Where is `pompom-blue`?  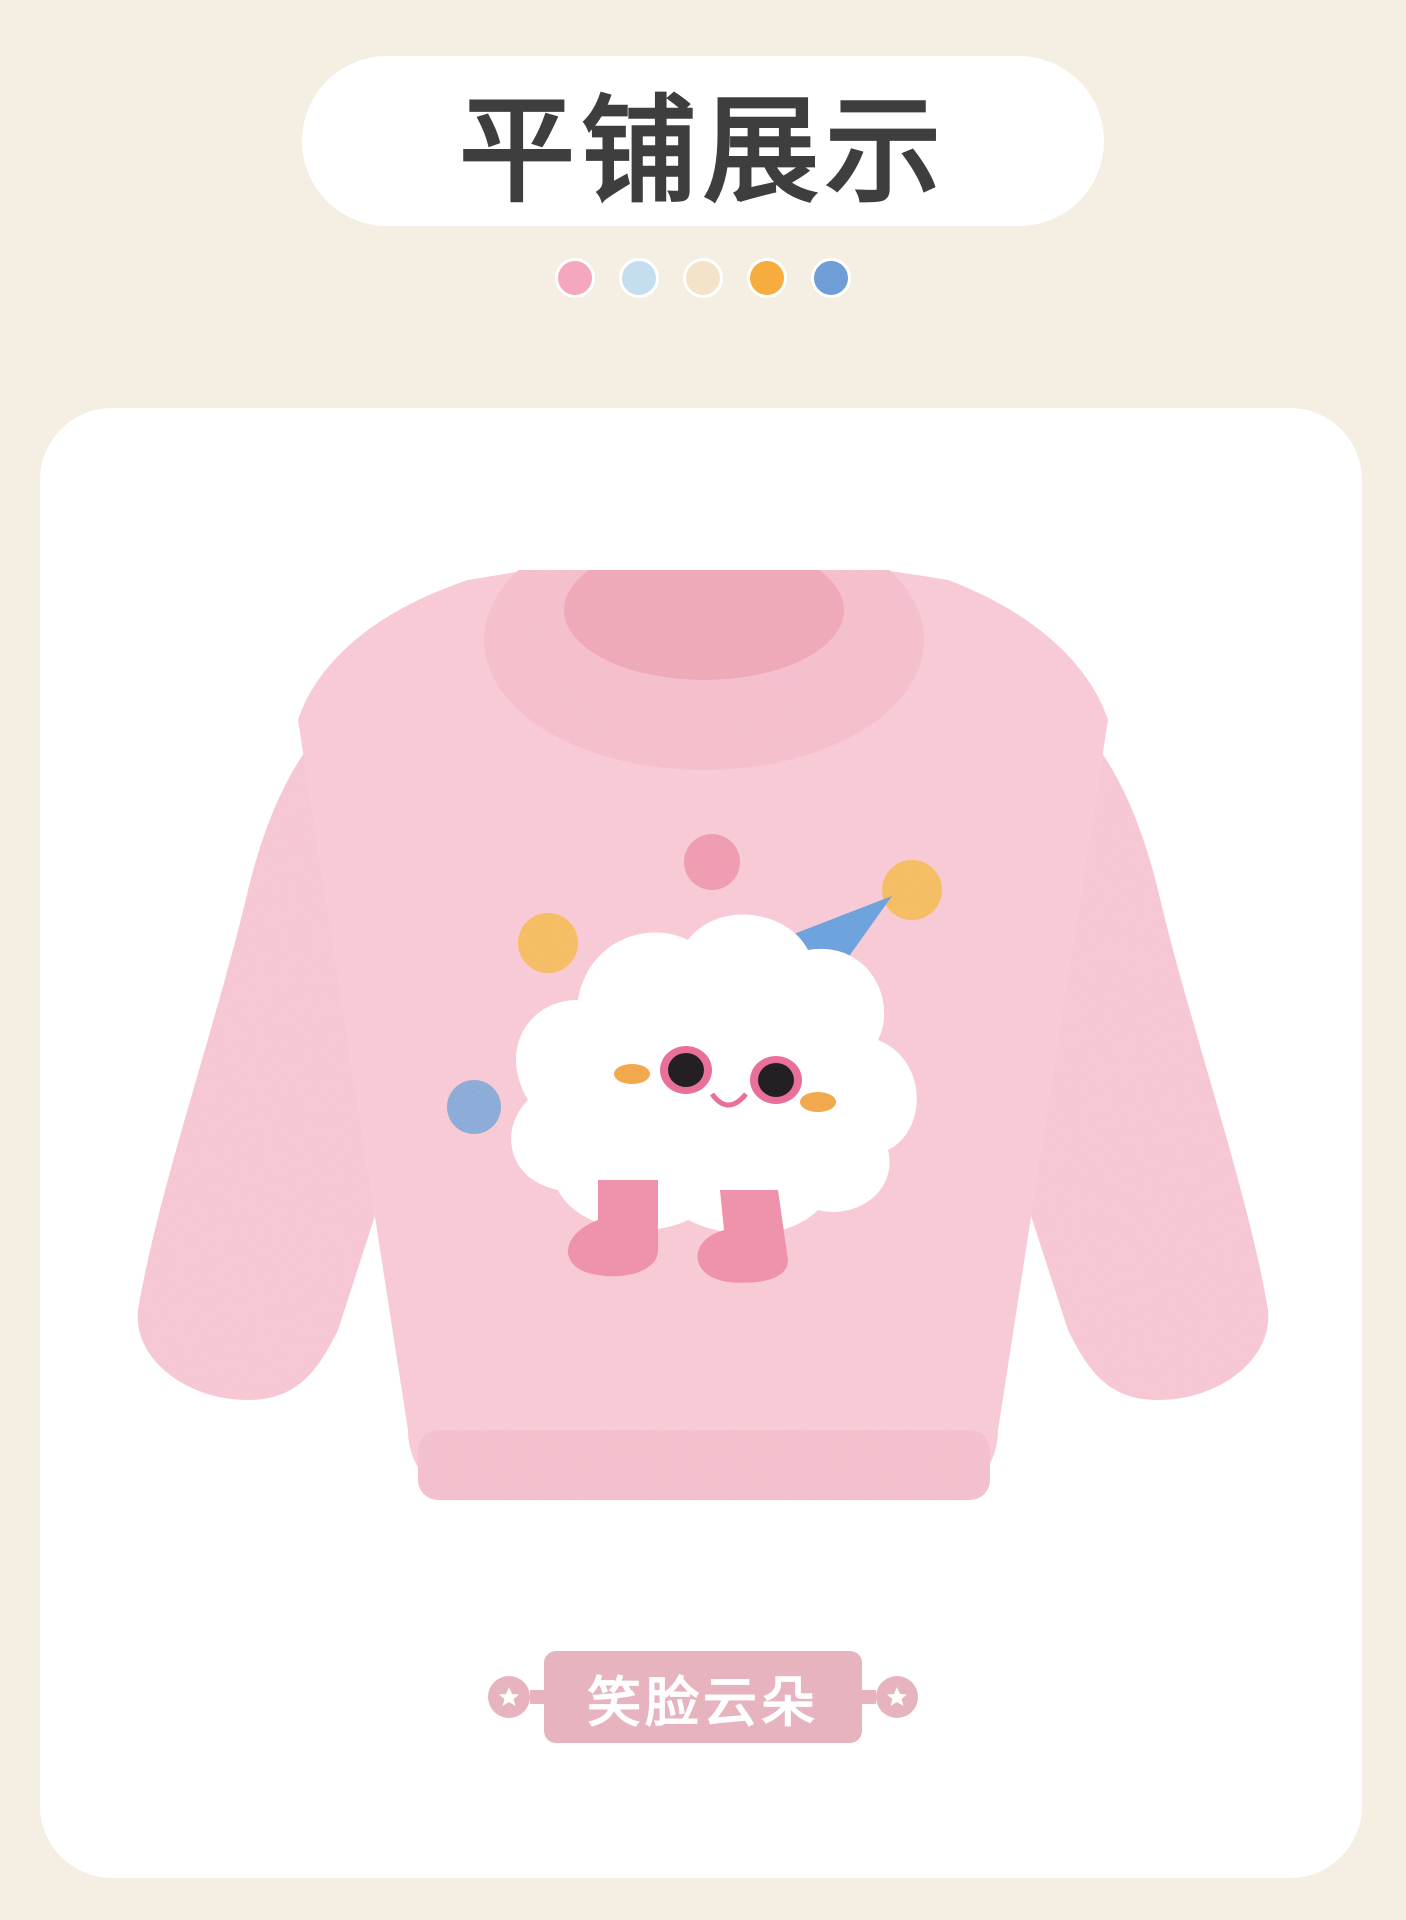
pompom-blue is located at coordinates (474, 1107).